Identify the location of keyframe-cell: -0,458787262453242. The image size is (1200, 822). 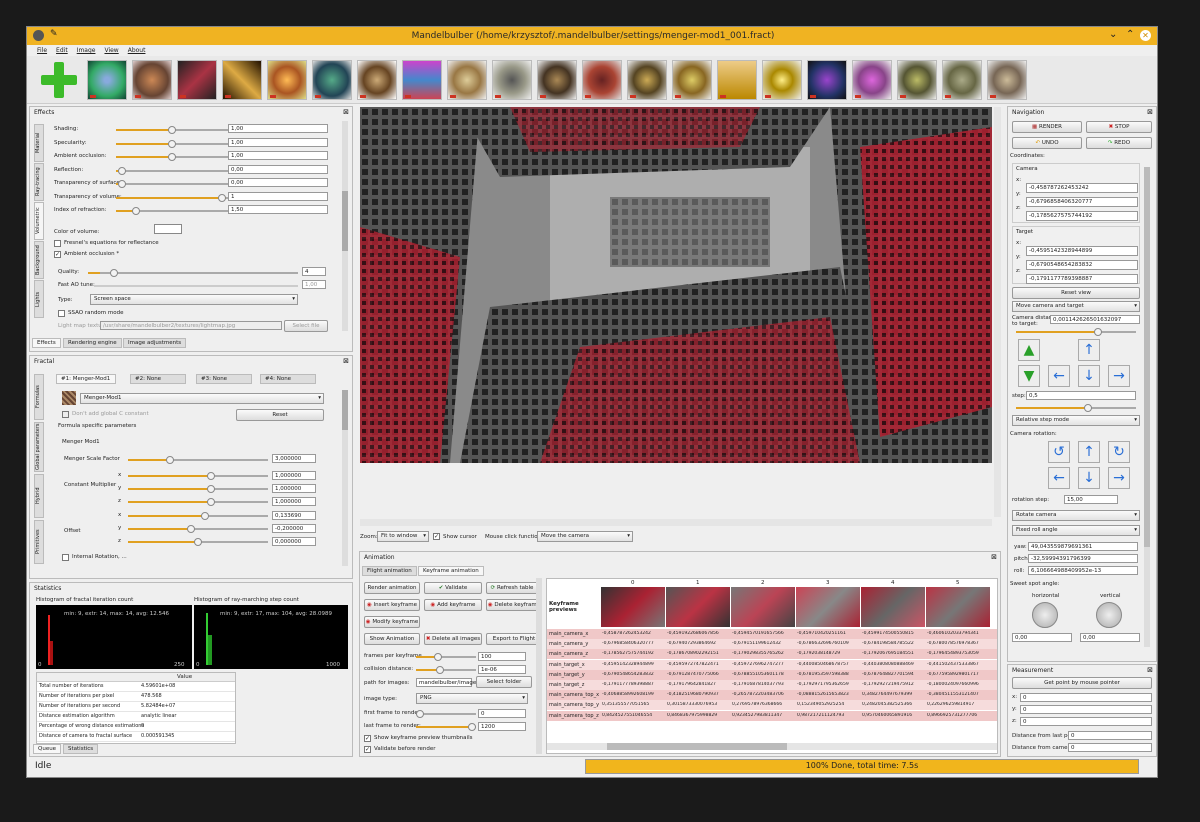
(633, 633).